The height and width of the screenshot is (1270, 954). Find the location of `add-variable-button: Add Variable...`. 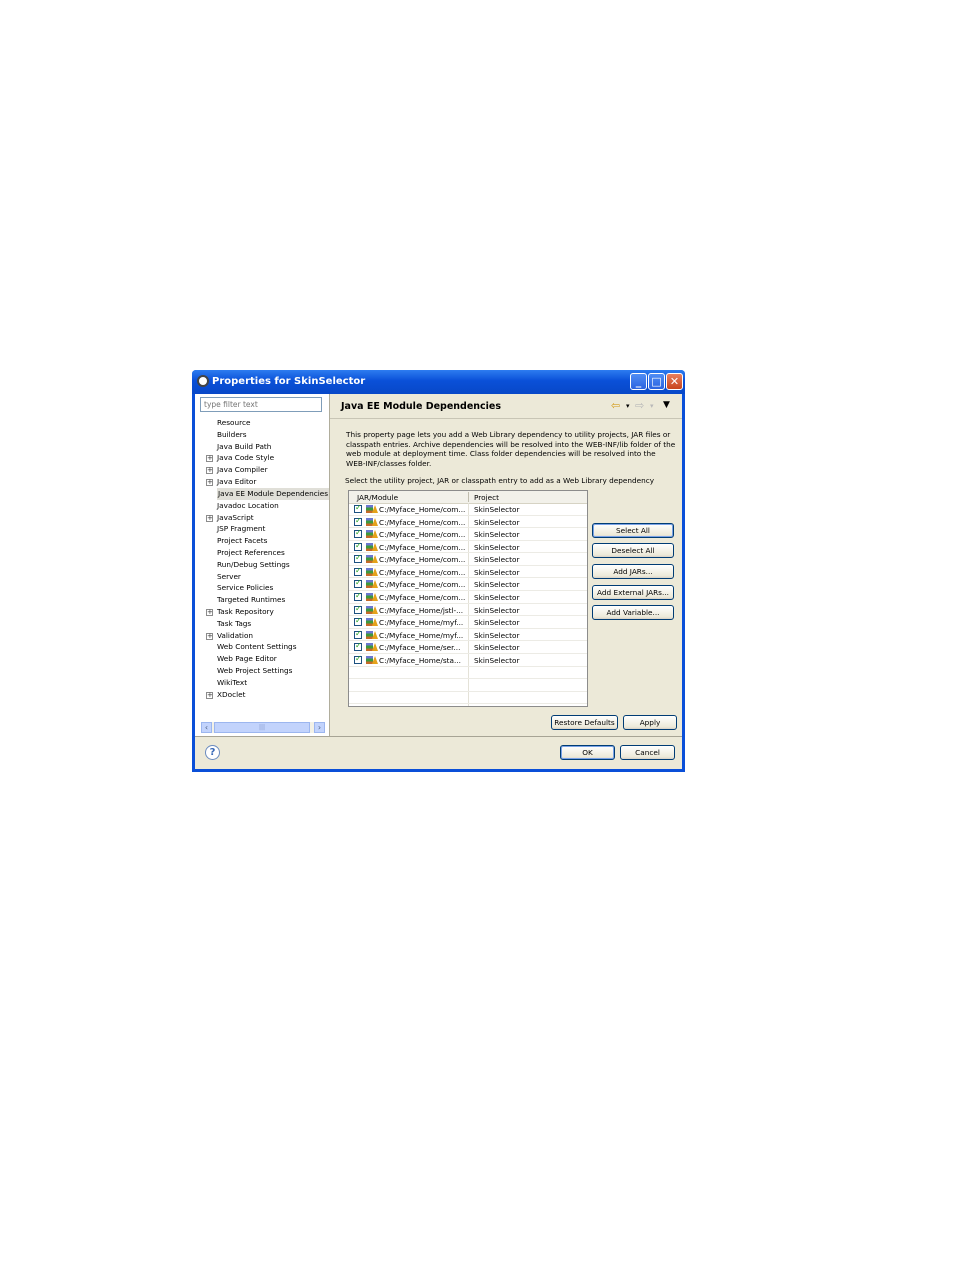

add-variable-button: Add Variable... is located at coordinates (633, 612).